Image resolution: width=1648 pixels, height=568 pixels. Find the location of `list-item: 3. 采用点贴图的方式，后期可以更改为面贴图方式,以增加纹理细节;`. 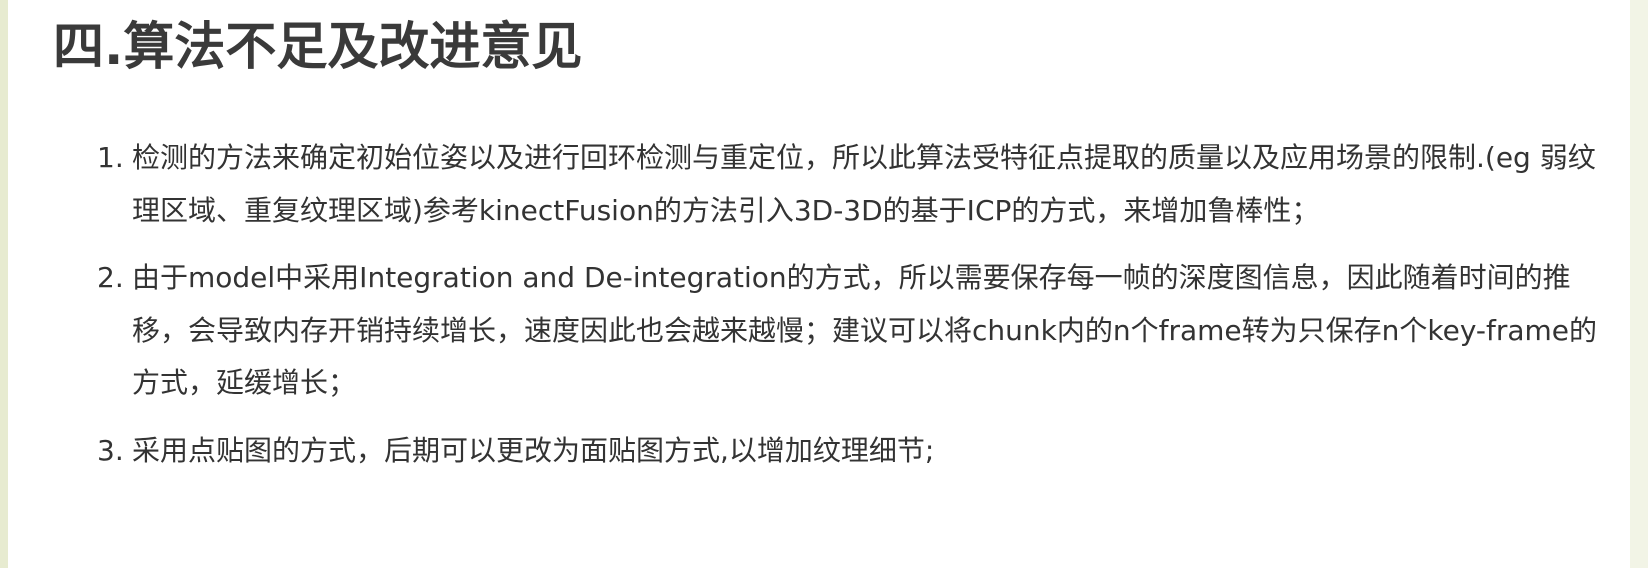

list-item: 3. 采用点贴图的方式，后期可以更改为面贴图方式,以增加纹理细节; is located at coordinates (804, 451).